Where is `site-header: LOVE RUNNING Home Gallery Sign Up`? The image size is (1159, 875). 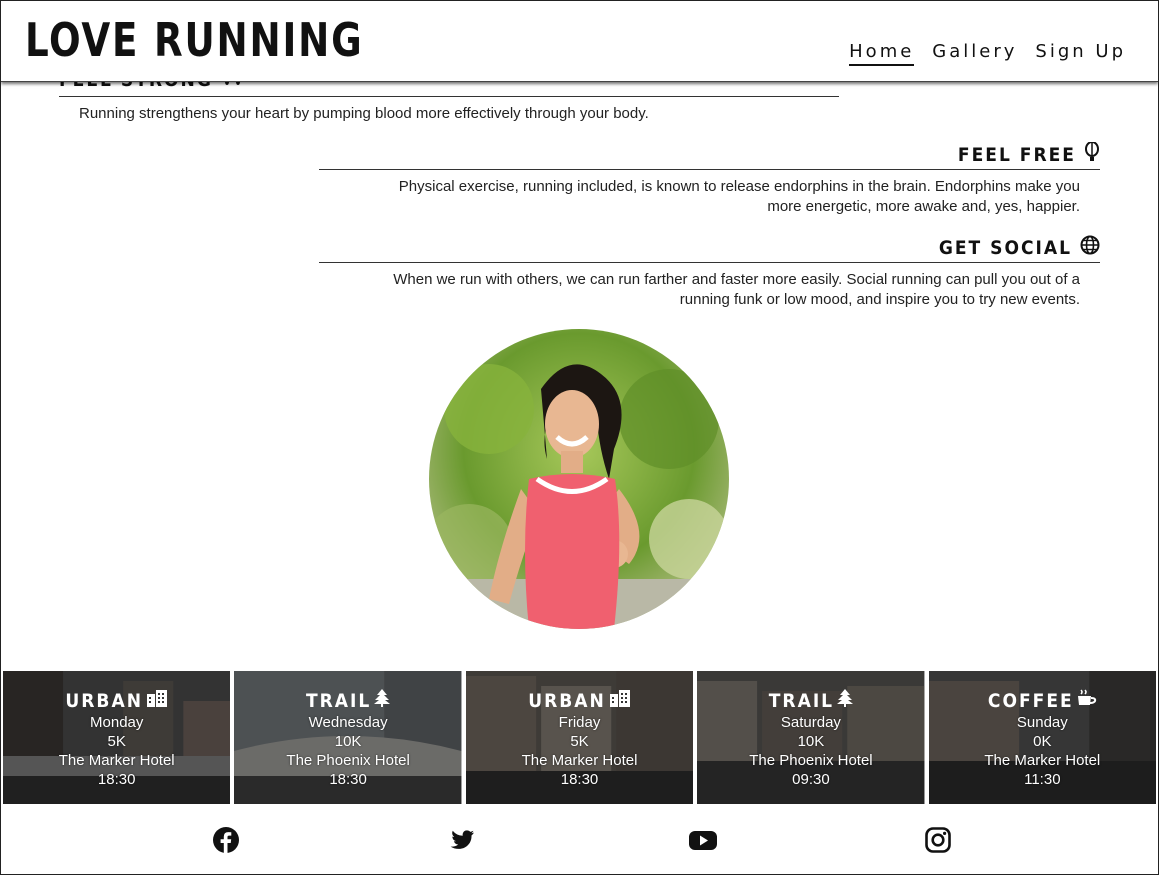
site-header: LOVE RUNNING Home Gallery Sign Up is located at coordinates (579, 41).